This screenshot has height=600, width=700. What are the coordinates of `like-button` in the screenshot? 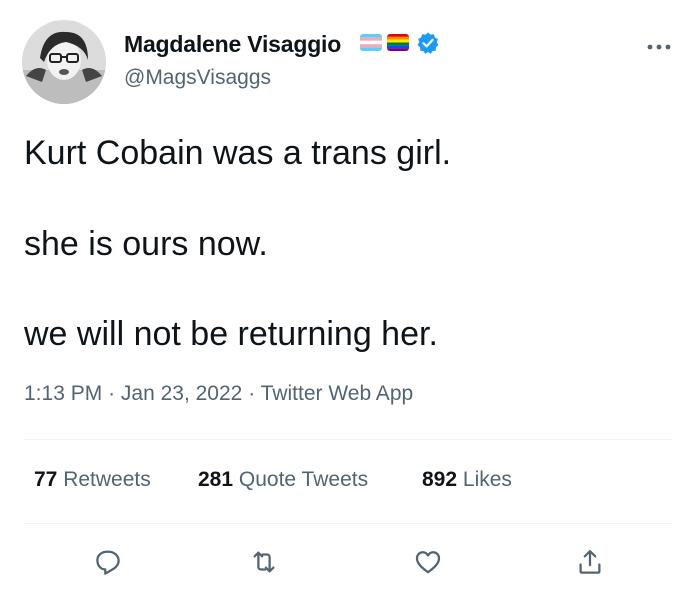 It's located at (428, 562).